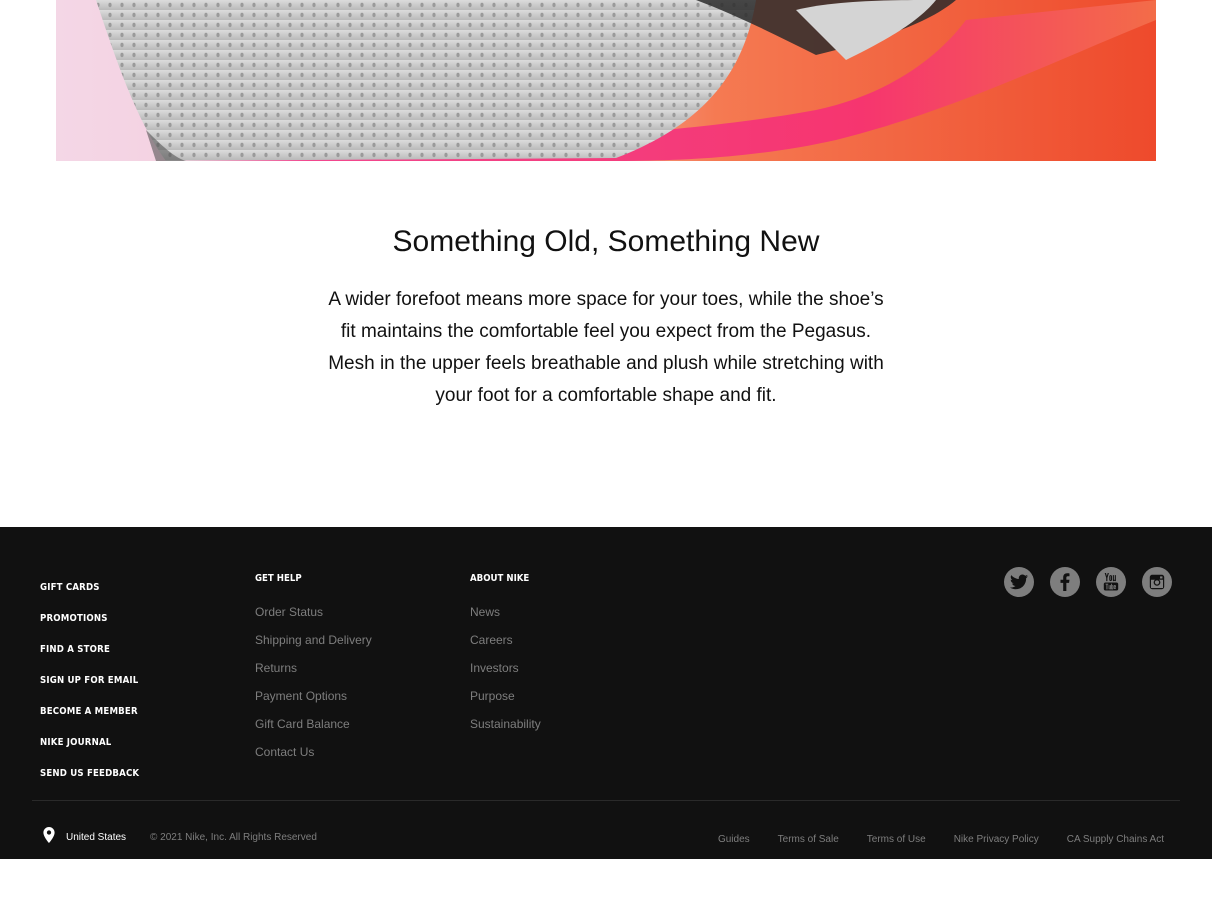 The width and height of the screenshot is (1224, 915). Describe the element at coordinates (505, 668) in the screenshot. I see `footer-link-investors: Investors` at that location.